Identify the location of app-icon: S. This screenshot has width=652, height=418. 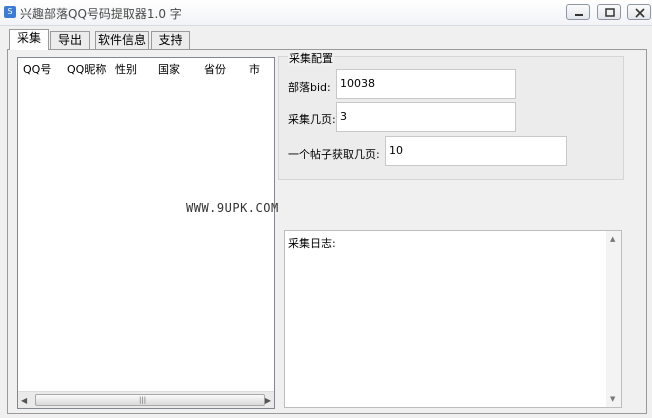
(10, 12).